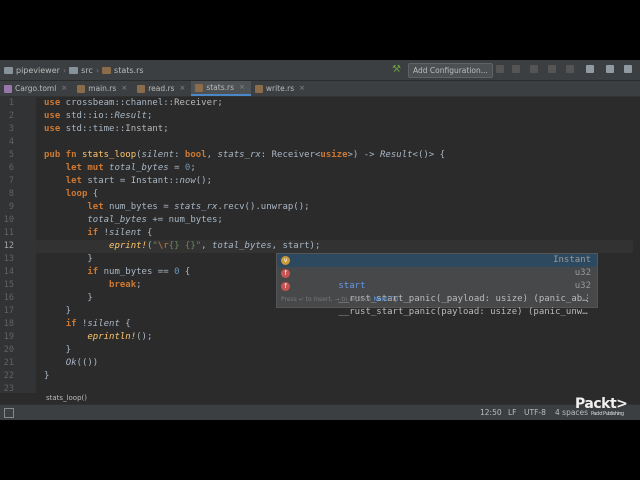 The image size is (640, 480). I want to click on line-number: 1, so click(11, 103).